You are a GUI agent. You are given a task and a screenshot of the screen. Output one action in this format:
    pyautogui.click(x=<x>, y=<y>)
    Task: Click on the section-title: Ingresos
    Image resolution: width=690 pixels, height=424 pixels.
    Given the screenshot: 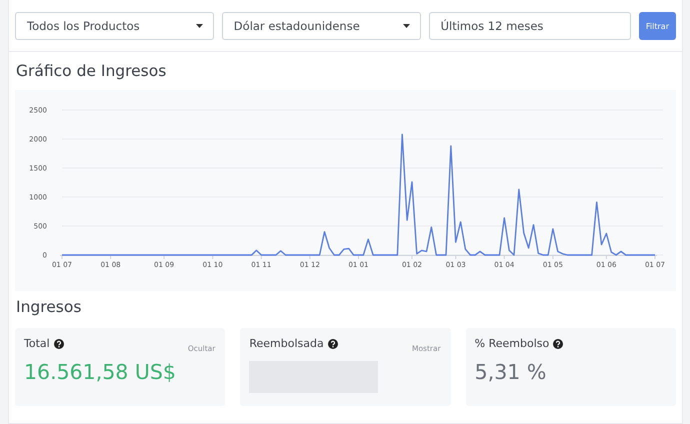 What is the action you would take?
    pyautogui.click(x=49, y=307)
    